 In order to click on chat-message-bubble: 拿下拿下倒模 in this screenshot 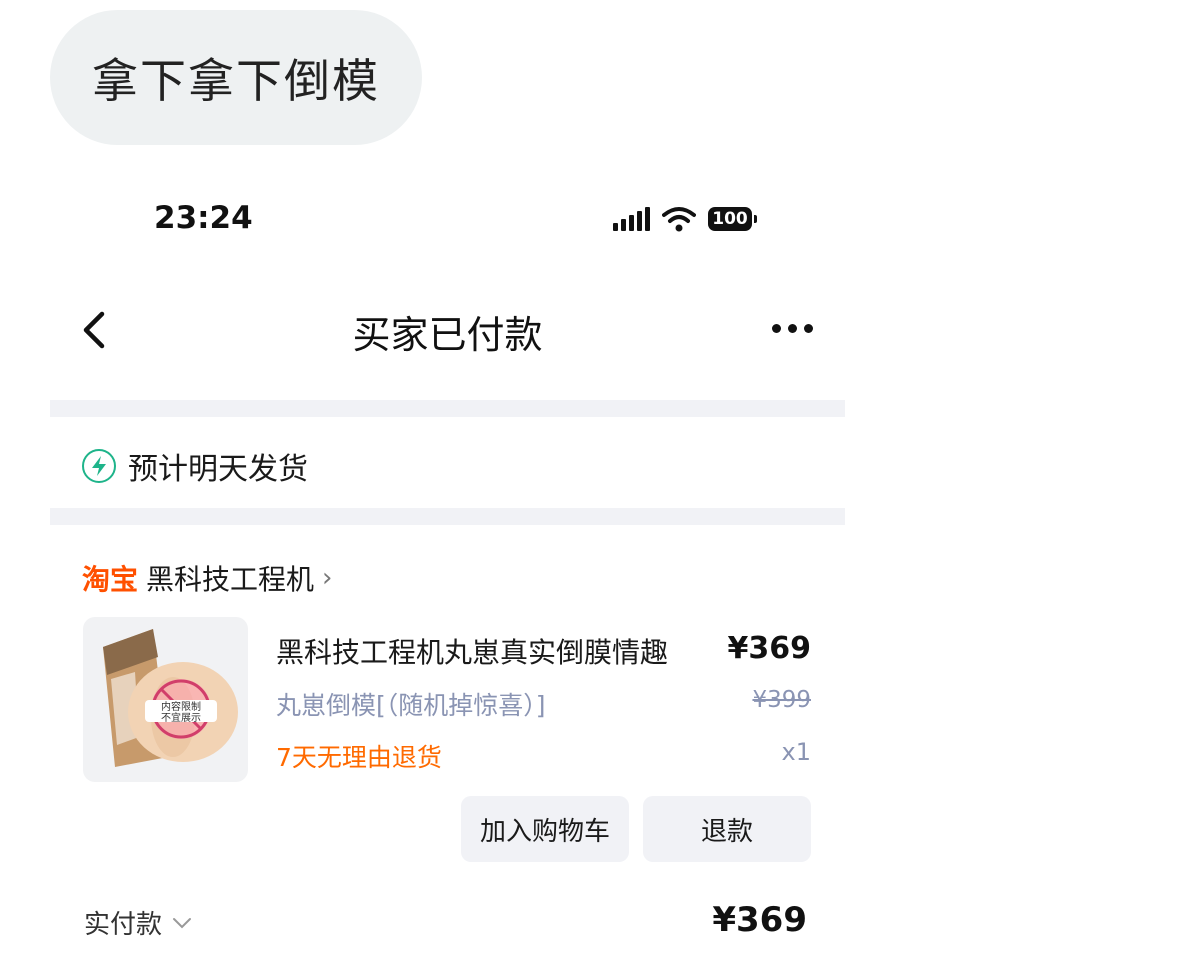, I will do `click(236, 77)`.